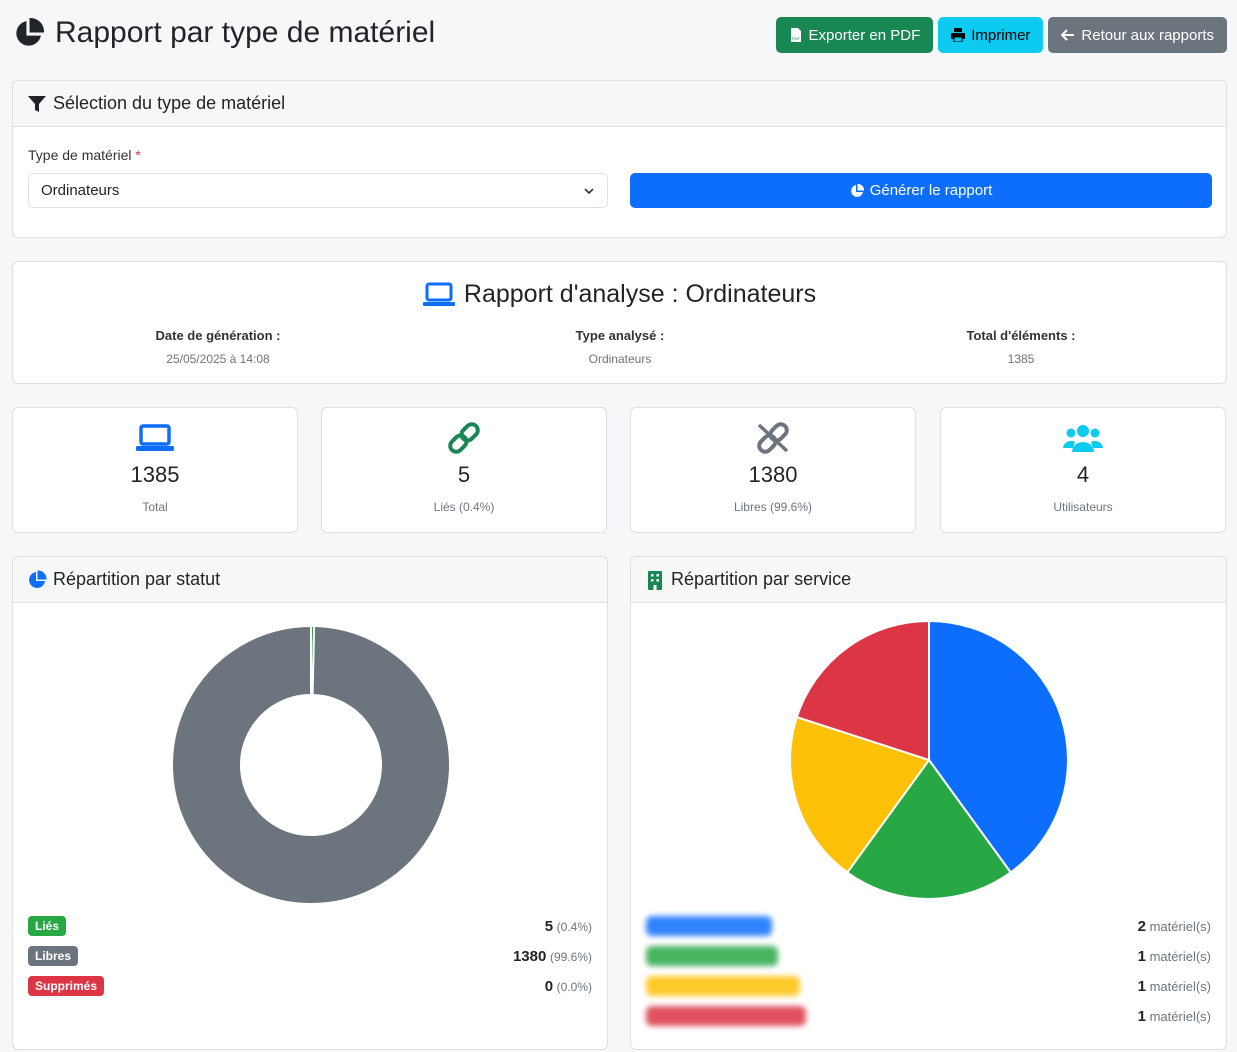  I want to click on meta-label: Total d'éléments :, so click(1021, 335).